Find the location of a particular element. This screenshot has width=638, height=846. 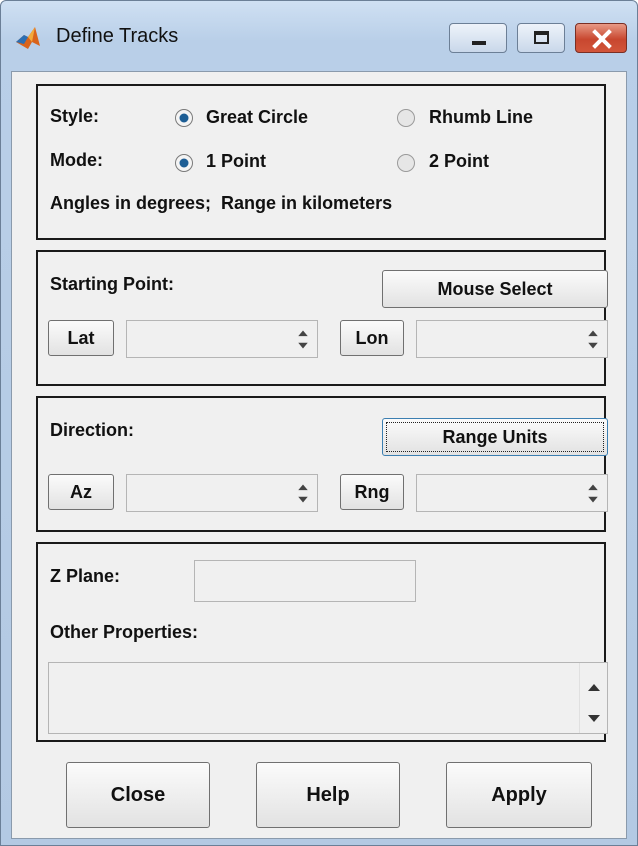

radio-great-circle is located at coordinates (184, 118).